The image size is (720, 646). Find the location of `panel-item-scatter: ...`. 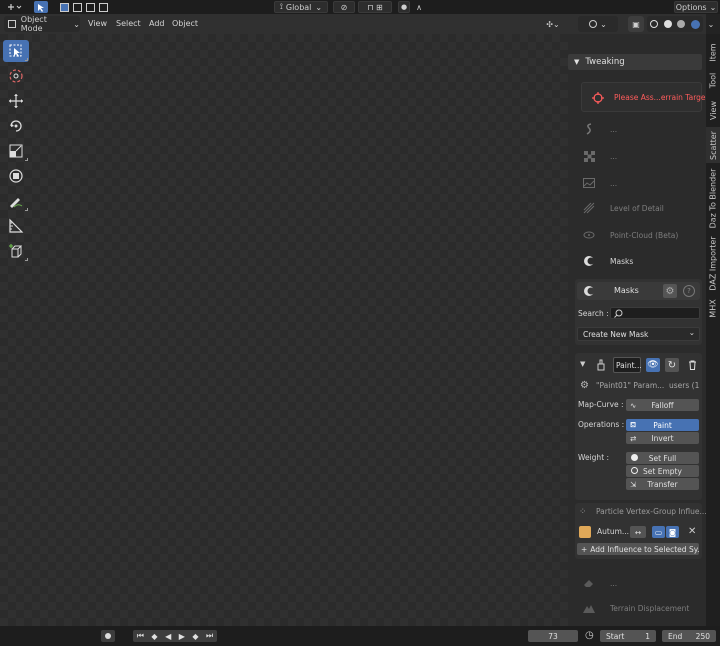

panel-item-scatter: ... is located at coordinates (599, 129).